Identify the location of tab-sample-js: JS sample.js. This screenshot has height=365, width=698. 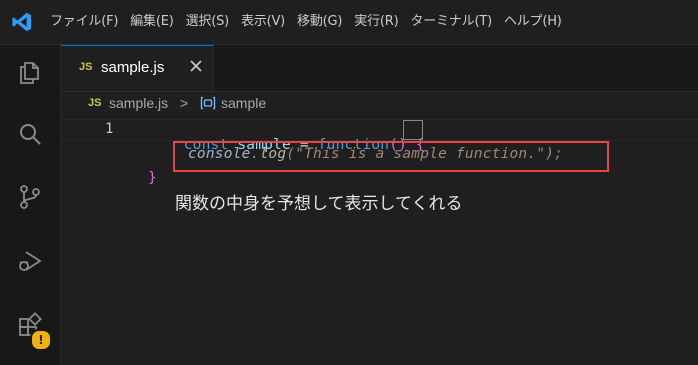
(137, 68).